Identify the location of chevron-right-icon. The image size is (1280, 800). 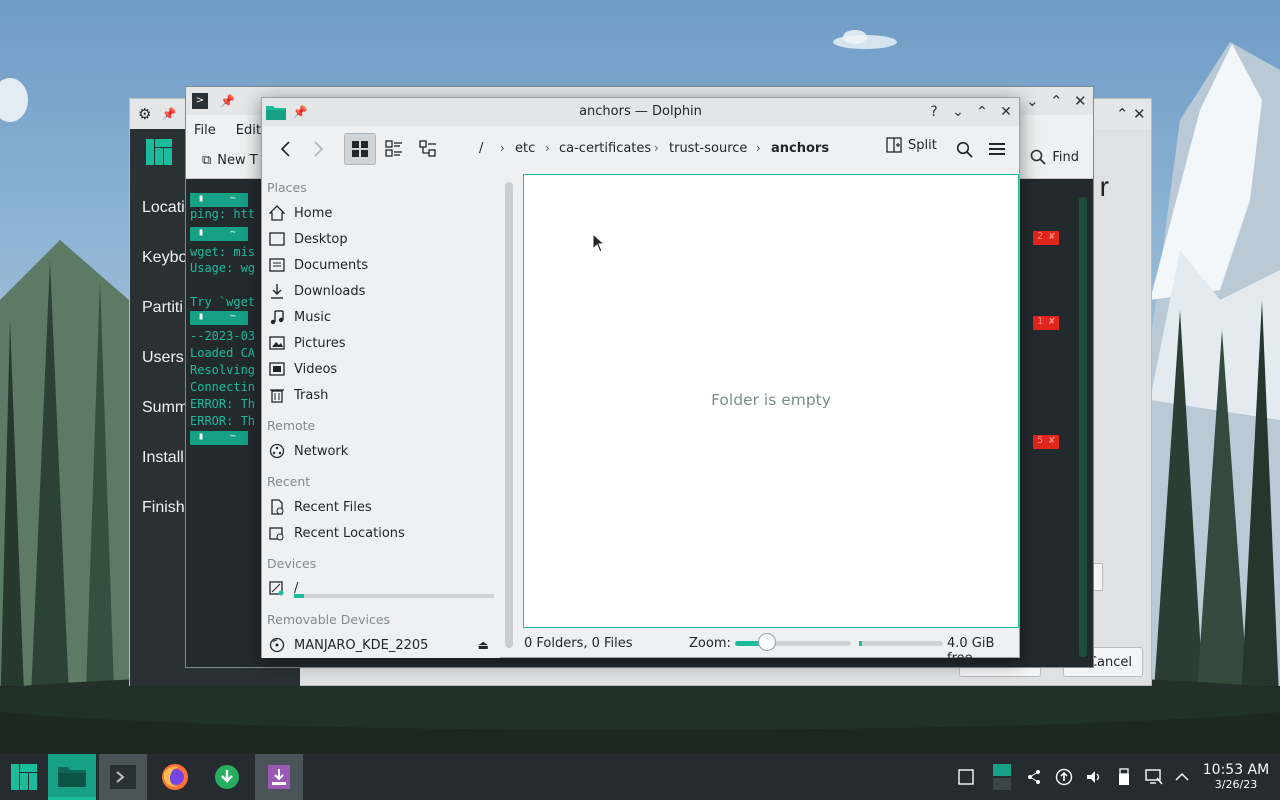
(319, 149).